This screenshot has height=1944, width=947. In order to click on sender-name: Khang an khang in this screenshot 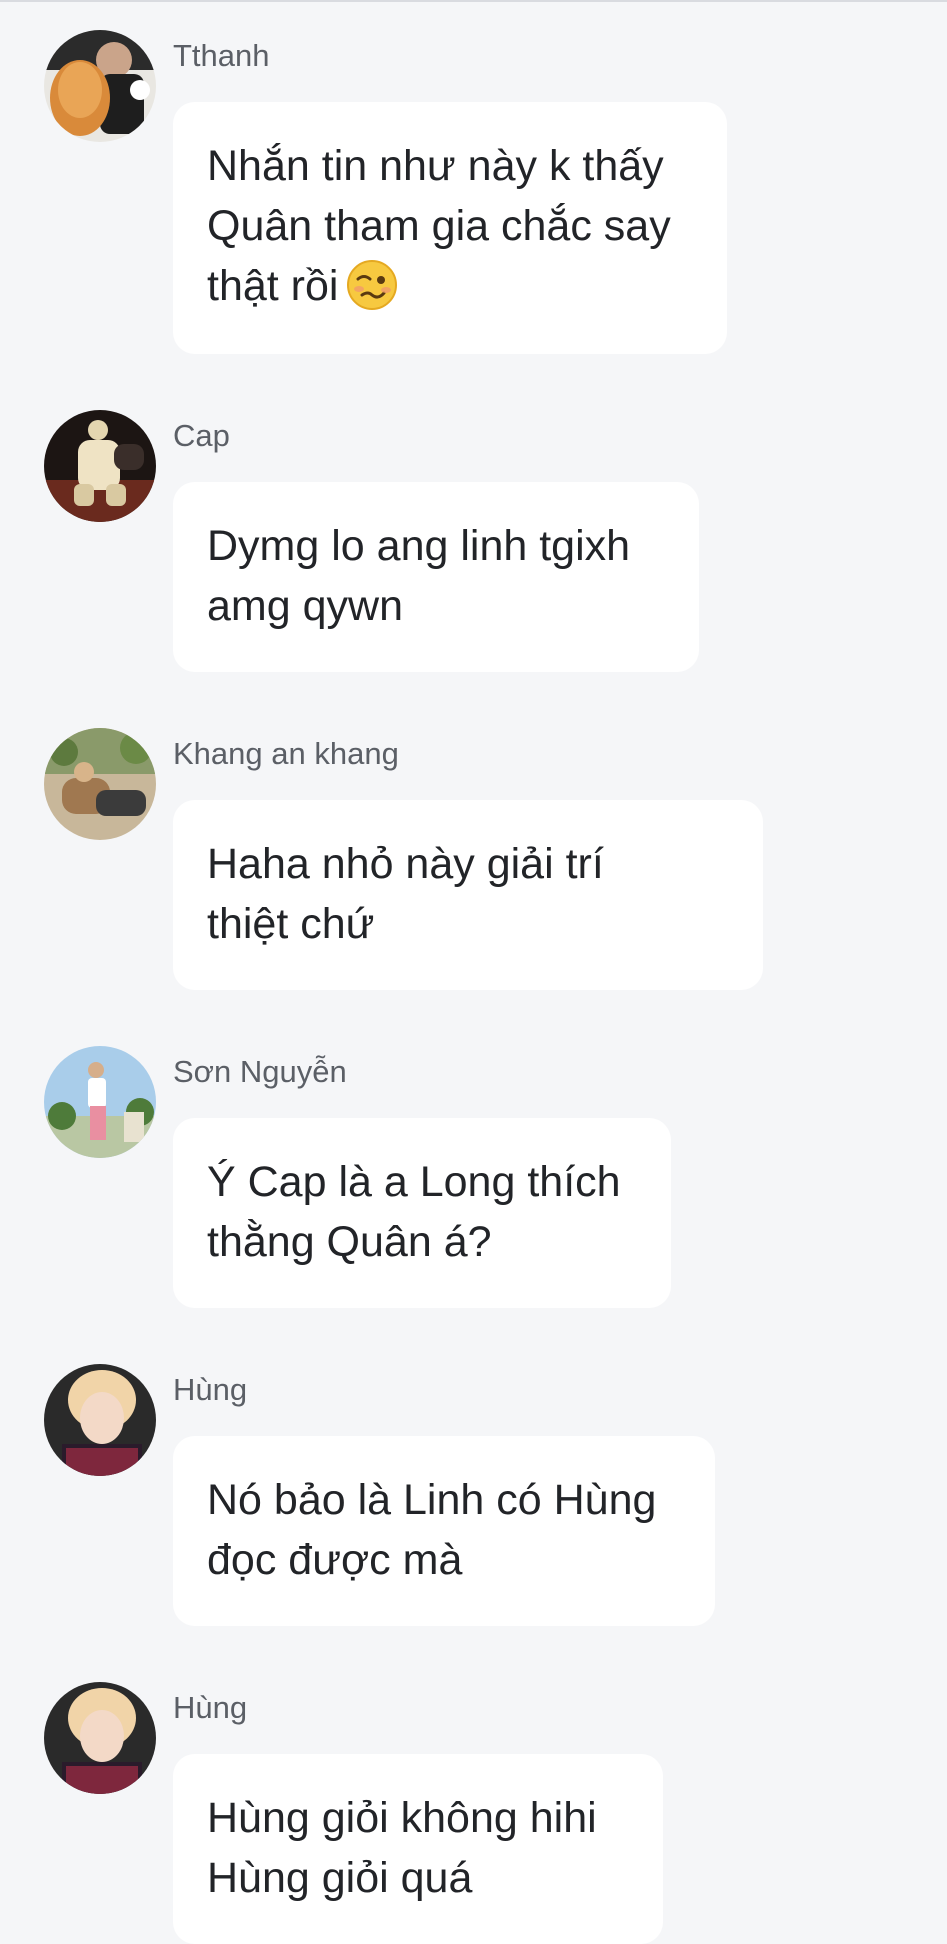, I will do `click(286, 753)`.